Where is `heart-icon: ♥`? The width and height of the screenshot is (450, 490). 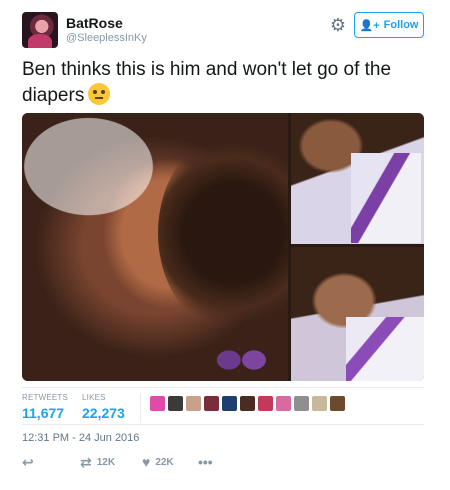 heart-icon: ♥ is located at coordinates (146, 462).